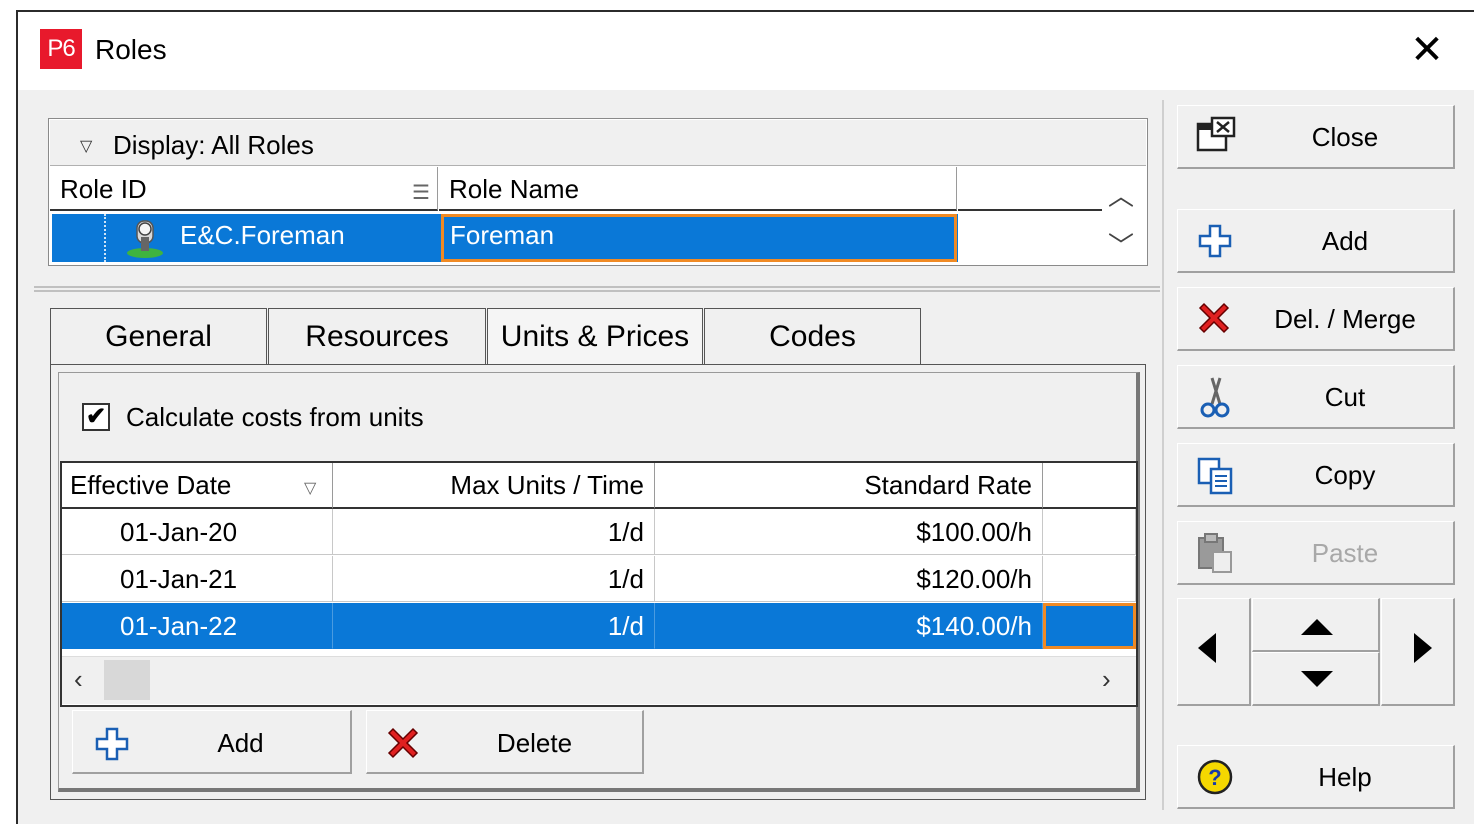  Describe the element at coordinates (597, 289) in the screenshot. I see `splitter-bar` at that location.